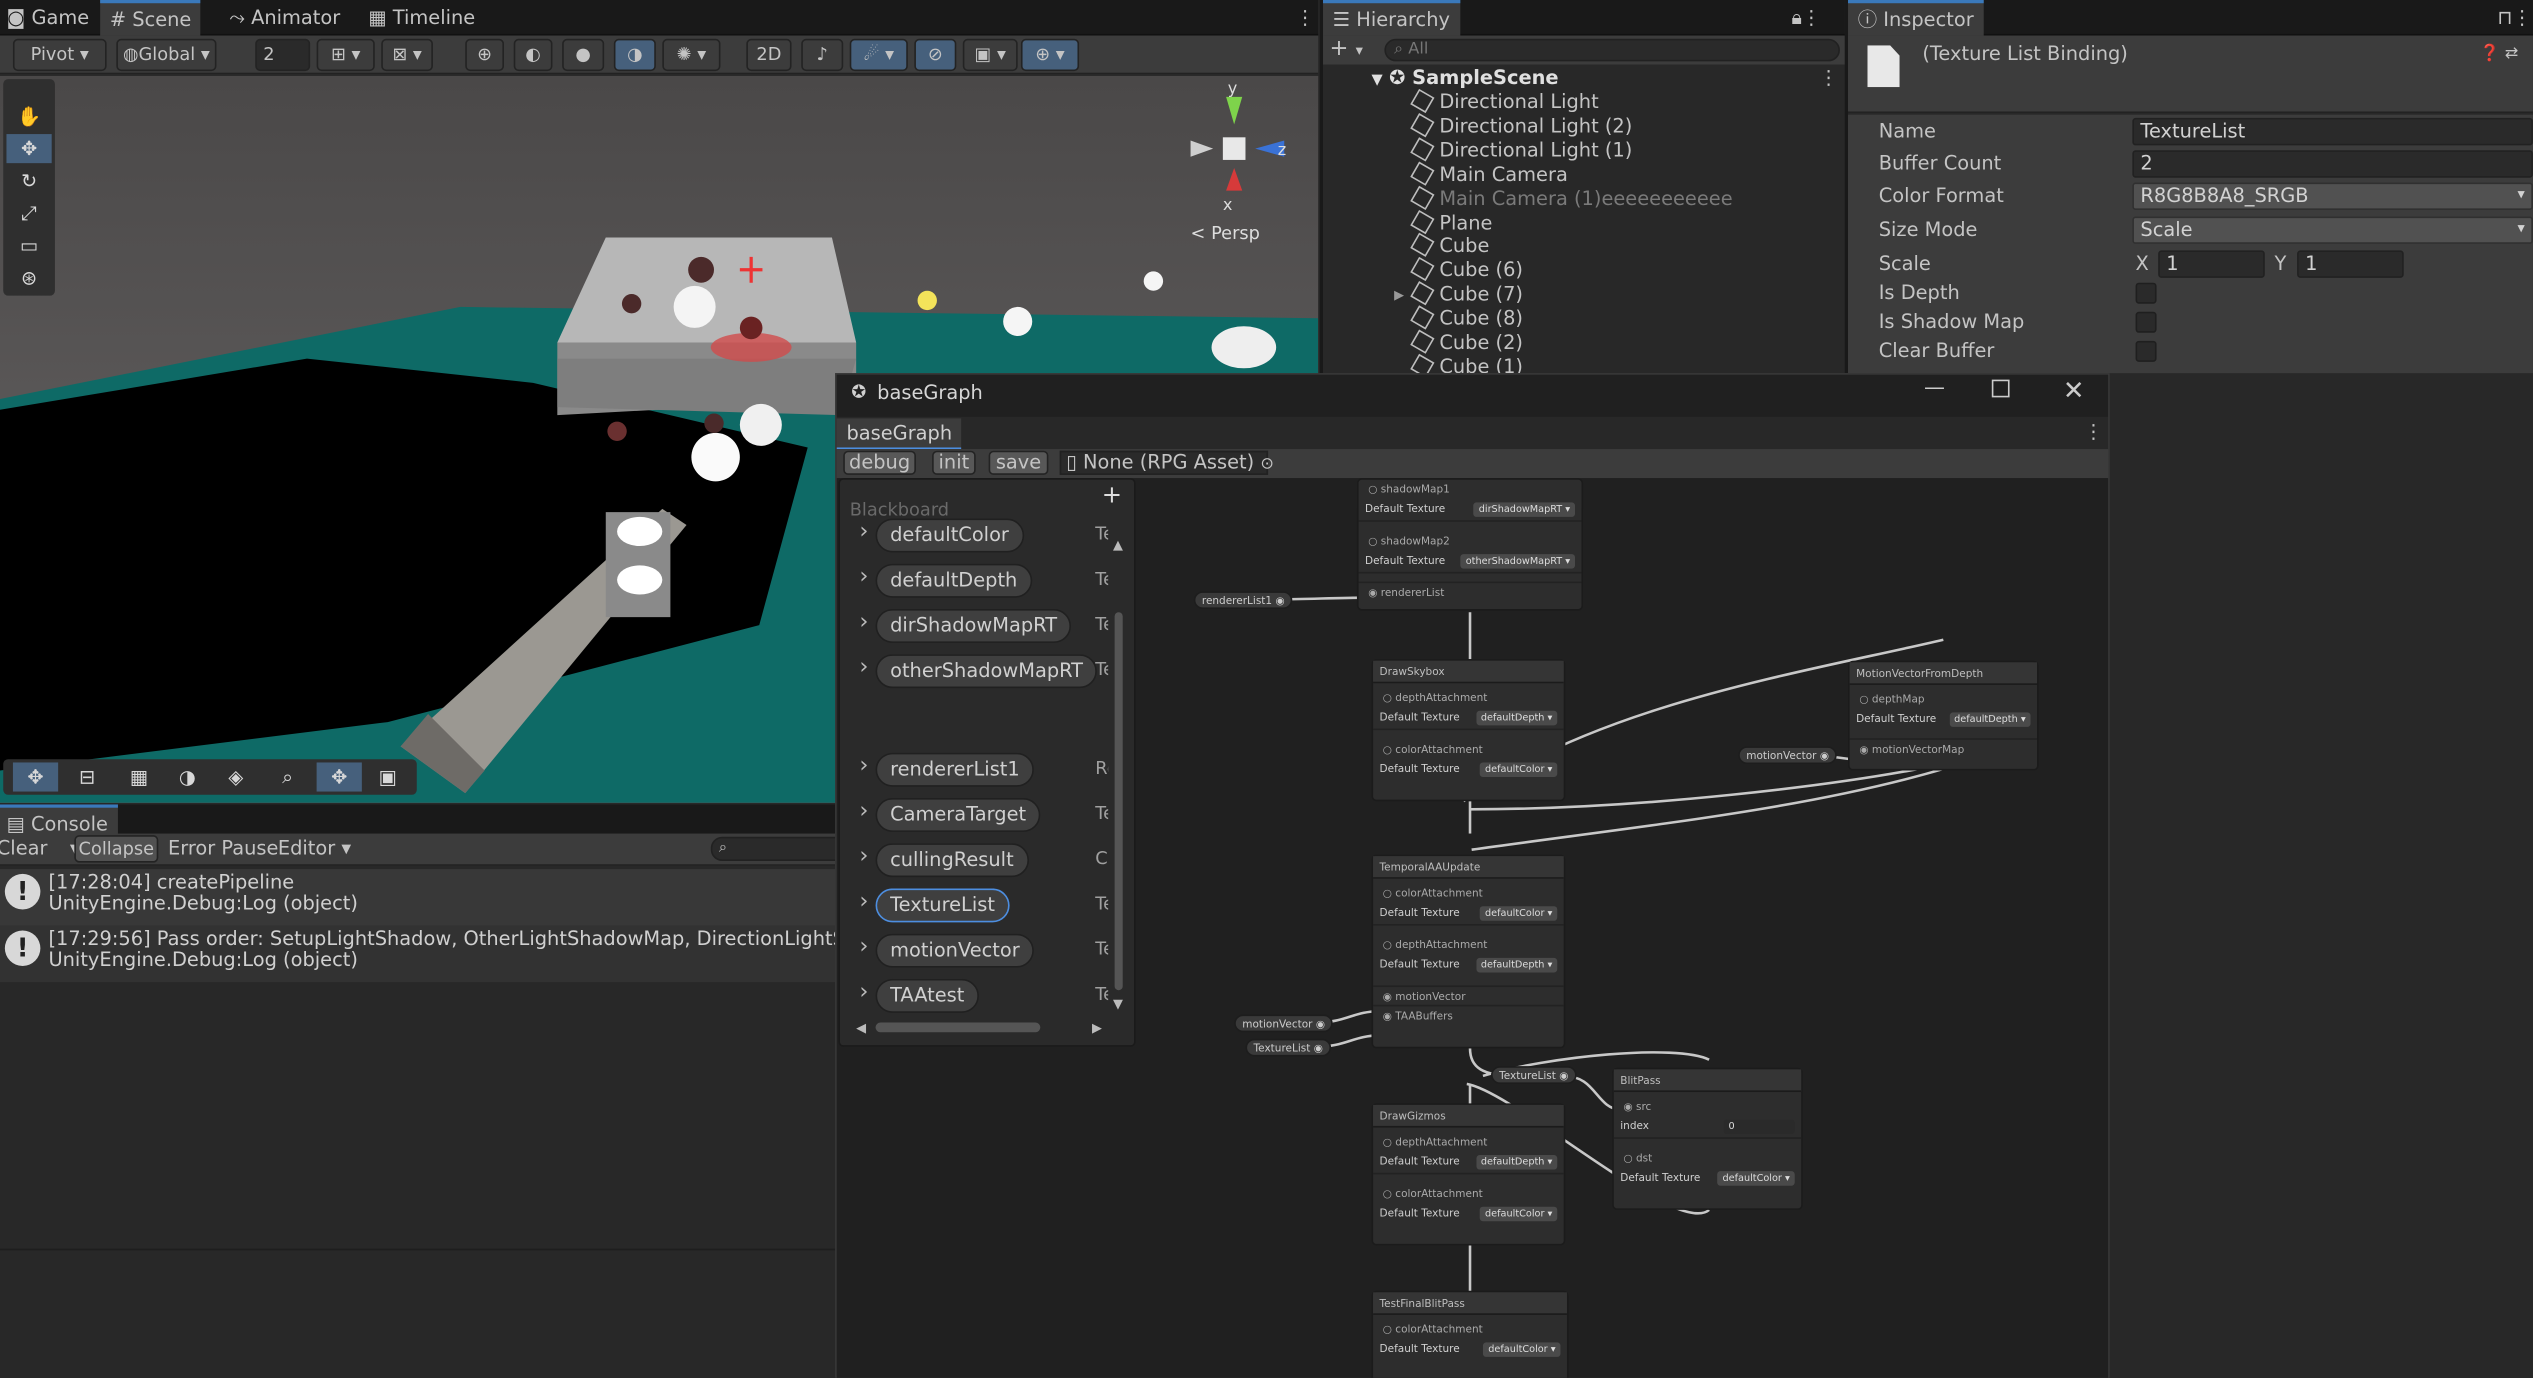  I want to click on hierarchy-item: Directional Light (1), so click(1521, 149).